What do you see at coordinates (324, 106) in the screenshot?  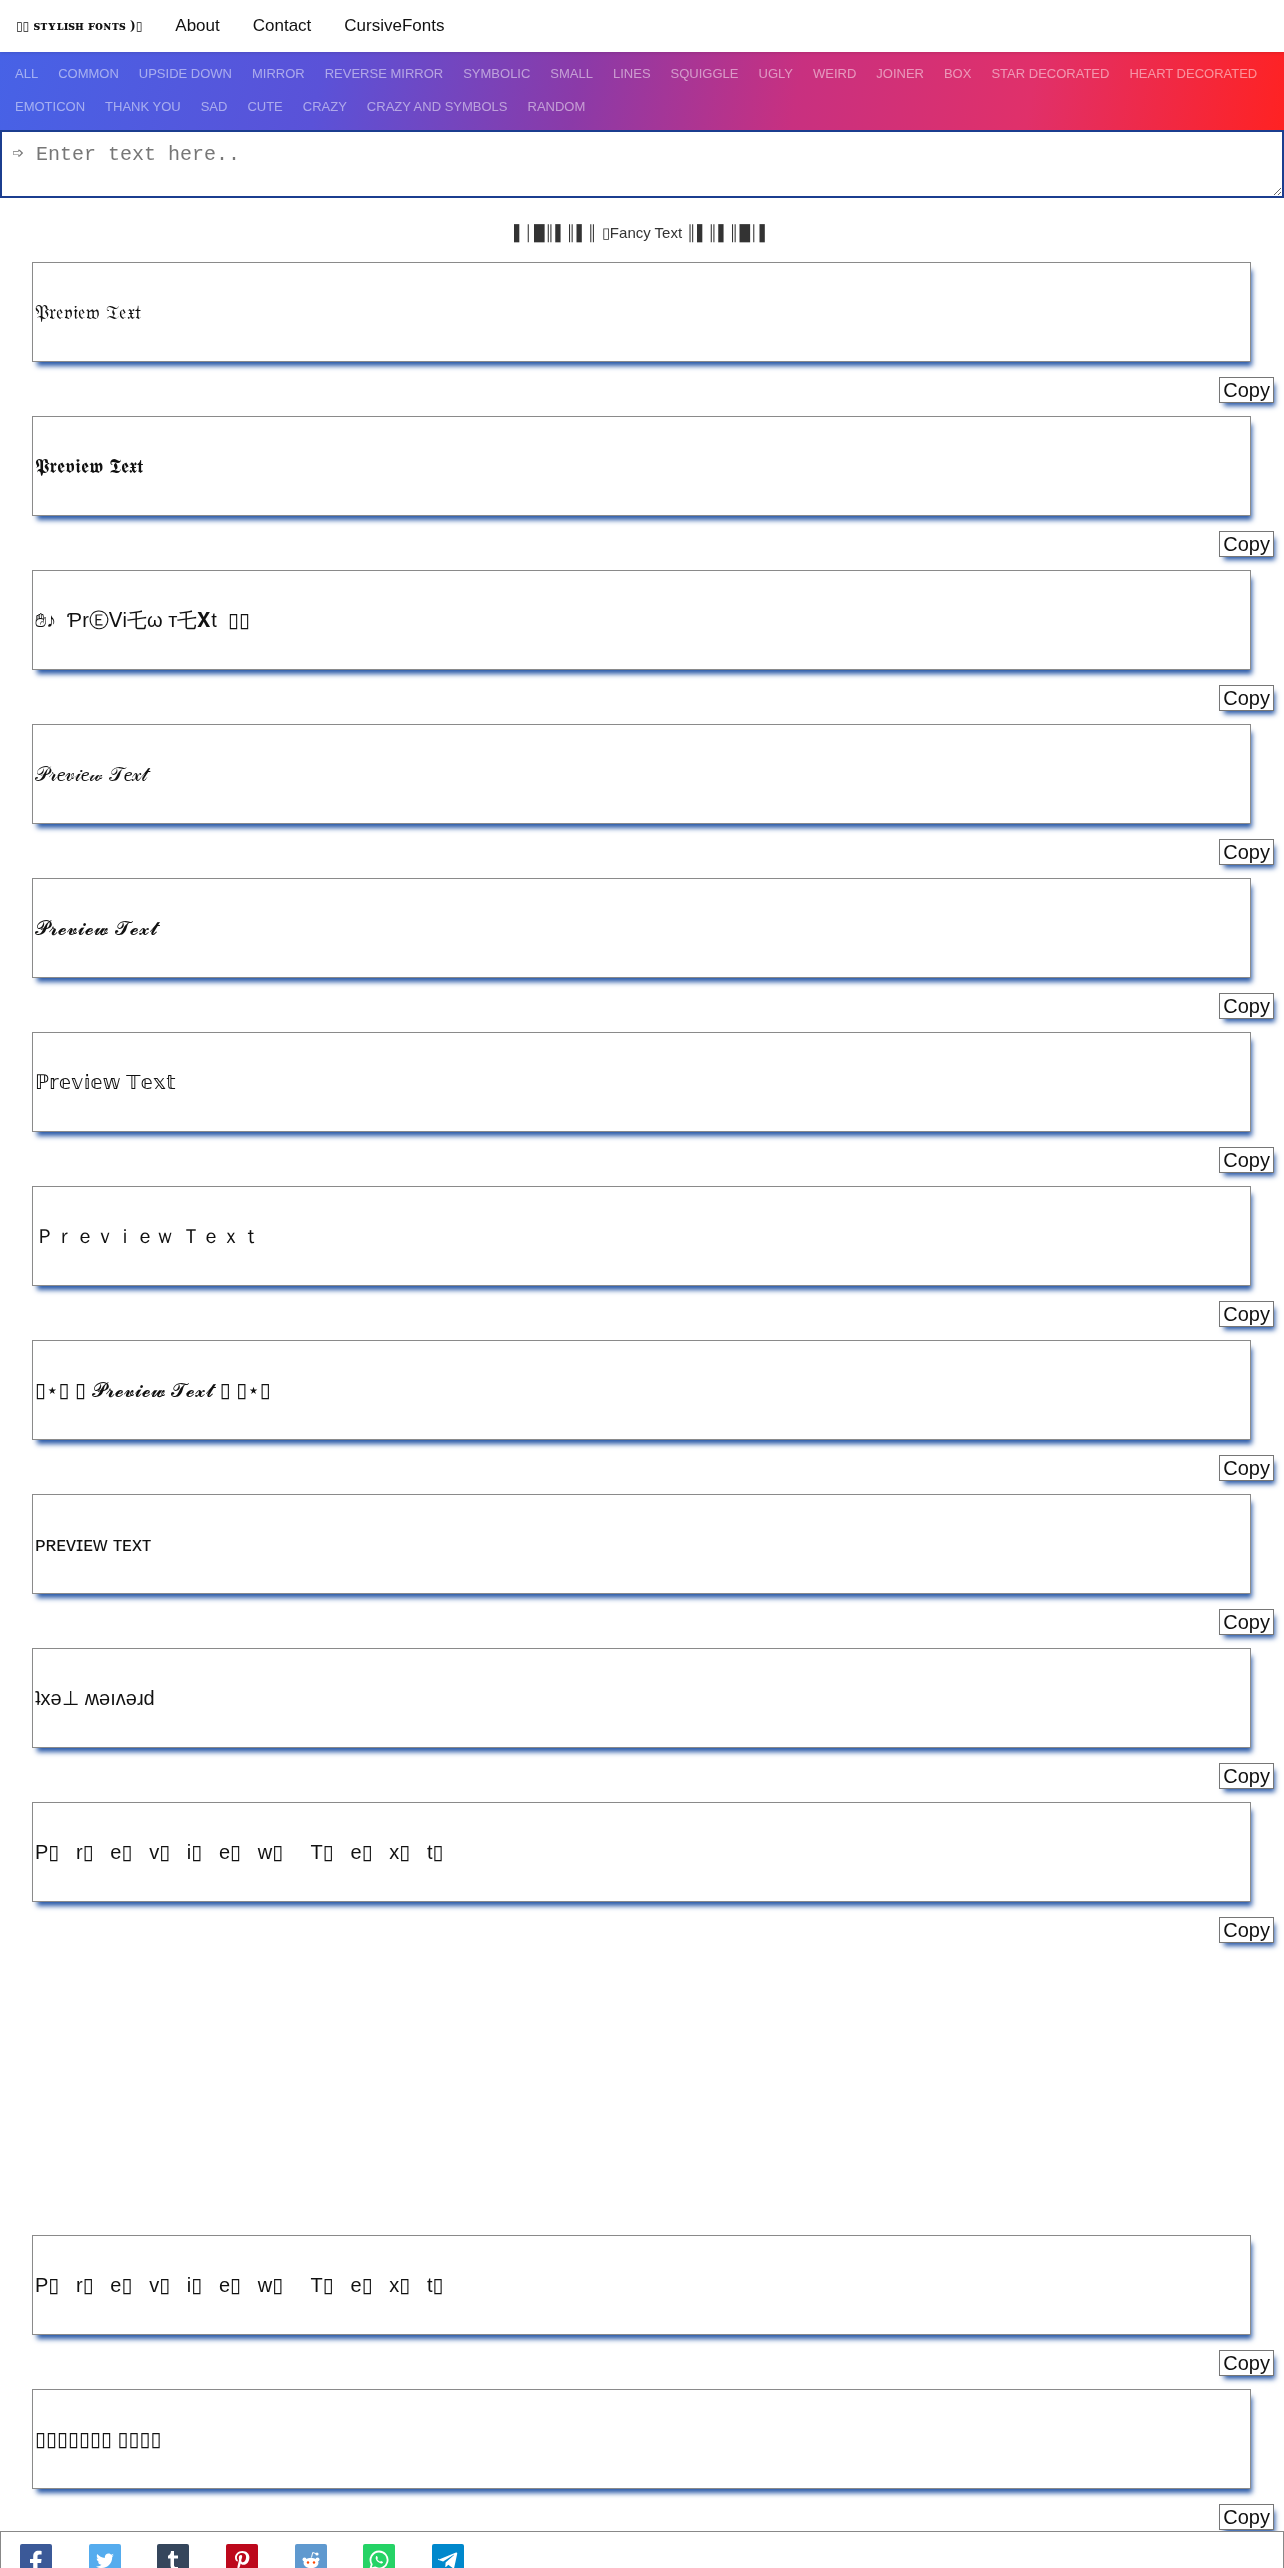 I see `category-link: CRAZY` at bounding box center [324, 106].